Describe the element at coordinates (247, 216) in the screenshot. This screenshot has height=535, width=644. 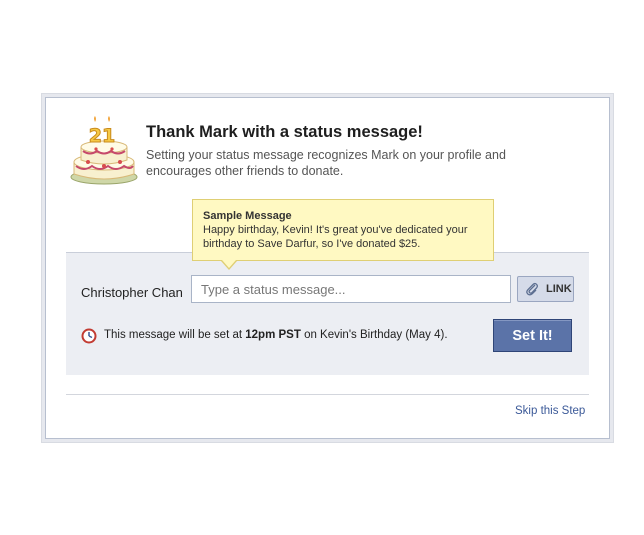
I see `tooltip-title: Sample Message` at that location.